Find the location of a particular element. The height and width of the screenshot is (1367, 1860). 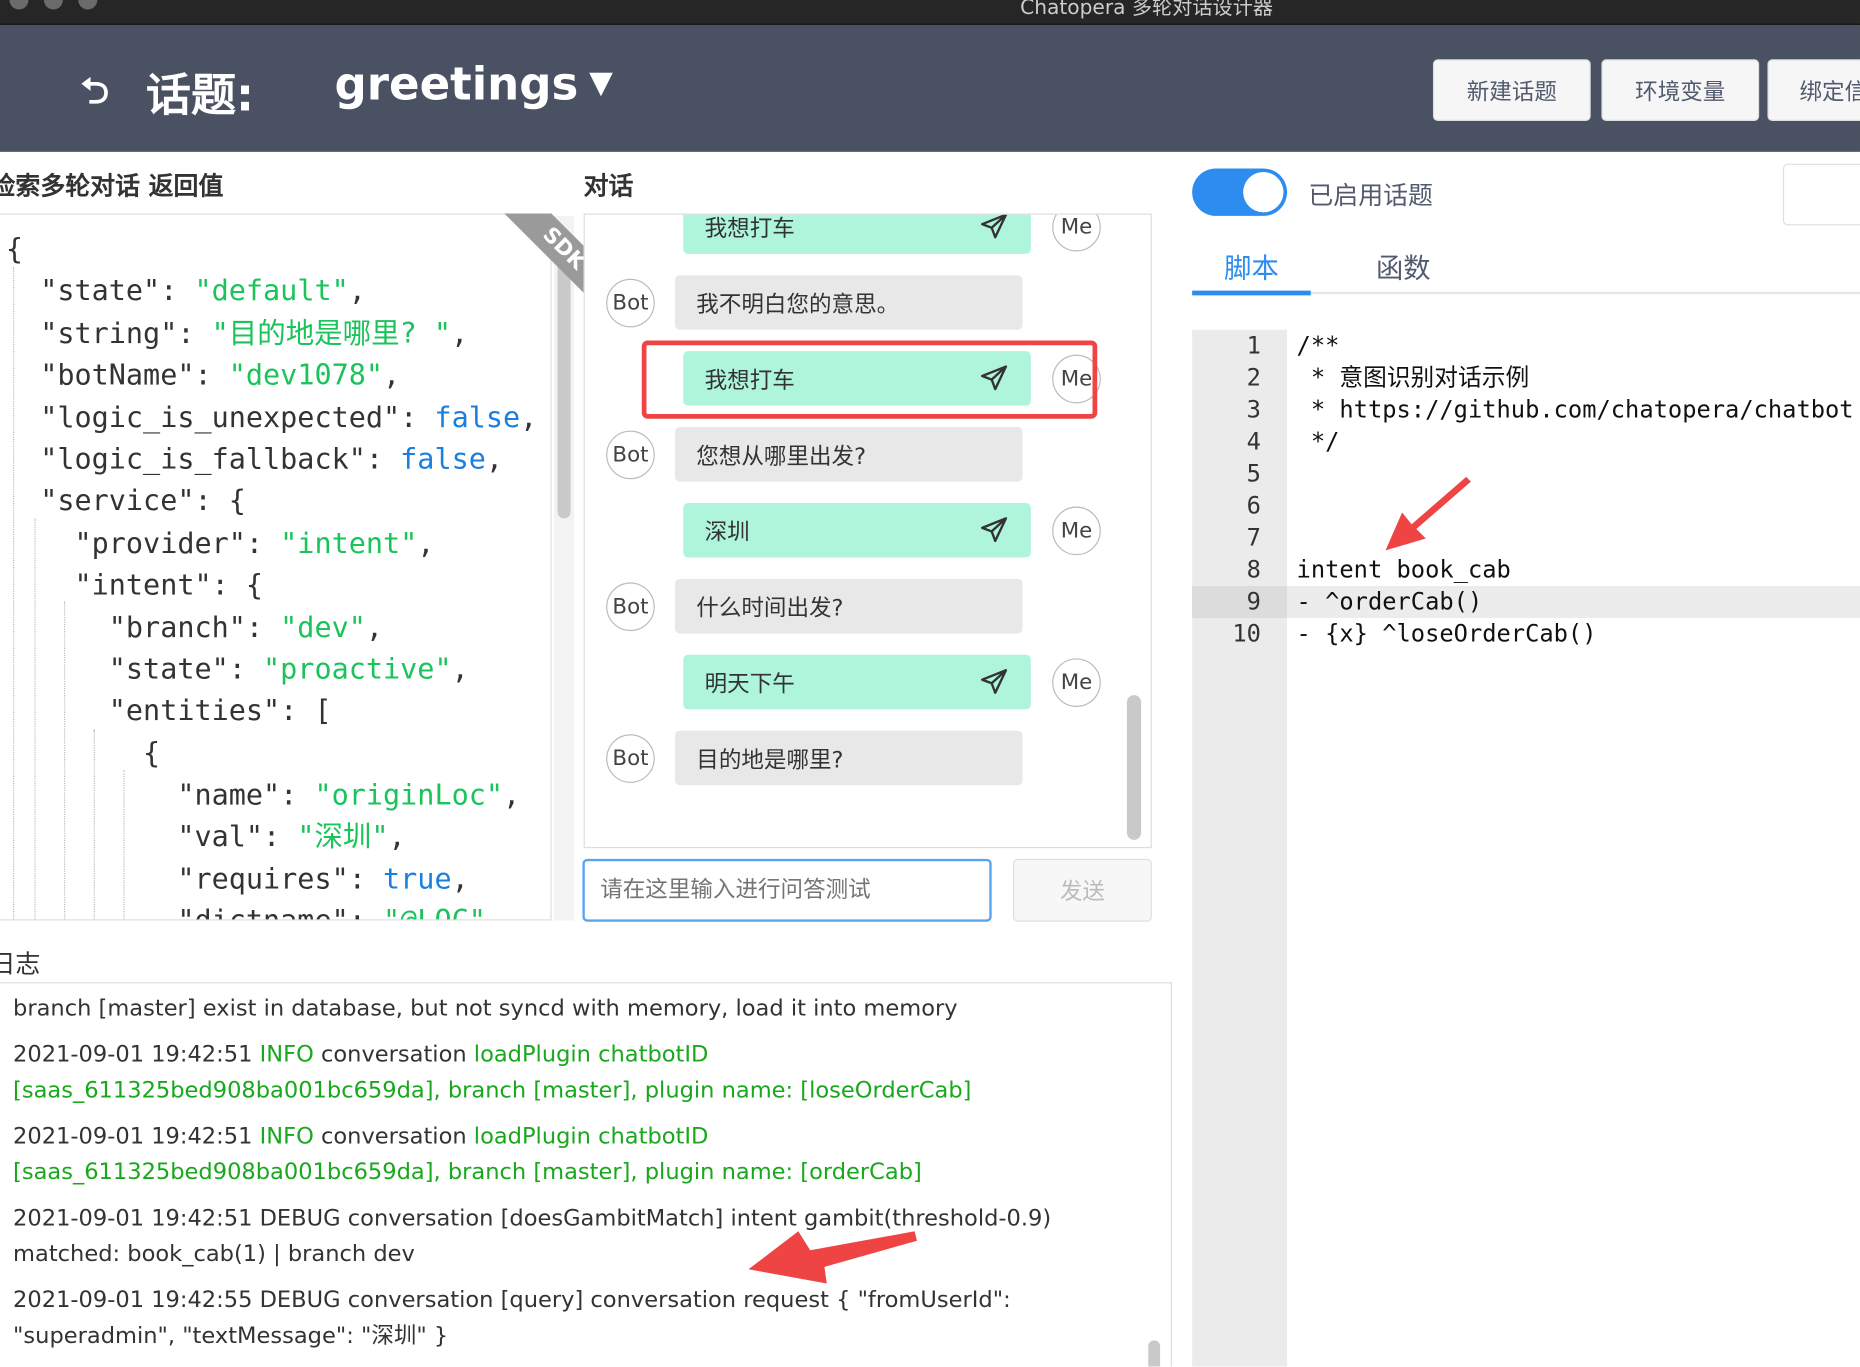

chat-input is located at coordinates (787, 890).